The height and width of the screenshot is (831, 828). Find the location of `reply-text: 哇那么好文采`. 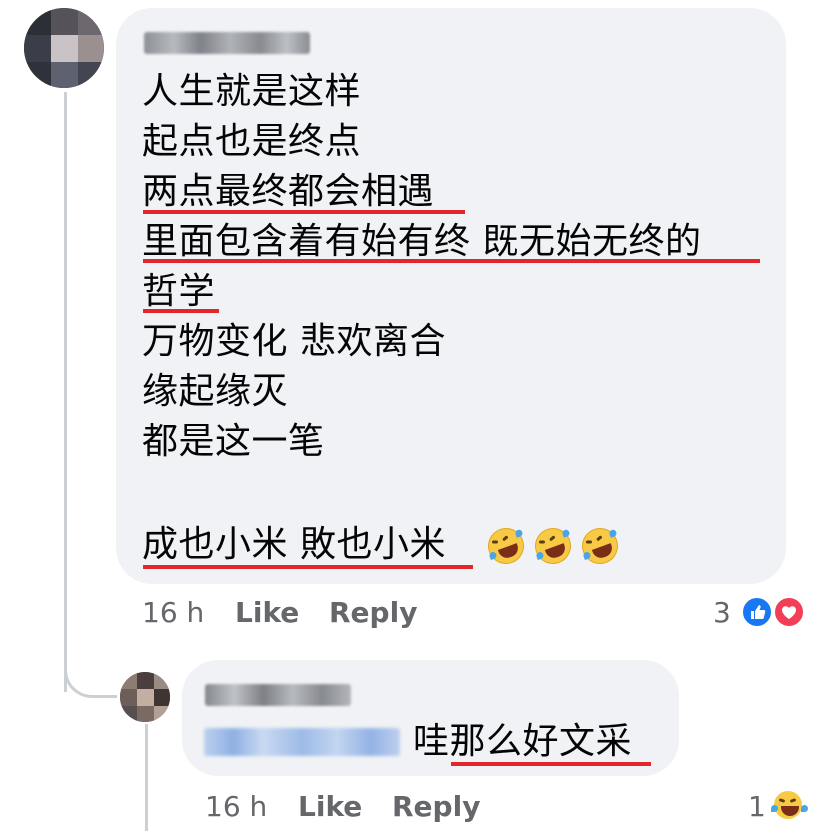

reply-text: 哇那么好文采 is located at coordinates (523, 741).